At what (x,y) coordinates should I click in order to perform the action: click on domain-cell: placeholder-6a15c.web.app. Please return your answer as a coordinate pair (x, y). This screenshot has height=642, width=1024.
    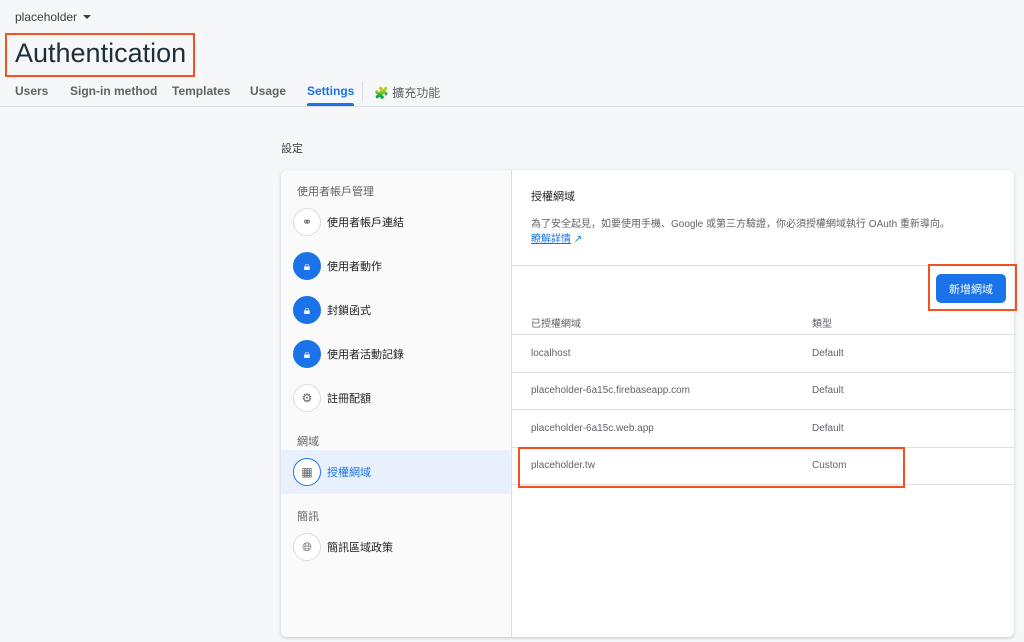
    Looking at the image, I should click on (592, 428).